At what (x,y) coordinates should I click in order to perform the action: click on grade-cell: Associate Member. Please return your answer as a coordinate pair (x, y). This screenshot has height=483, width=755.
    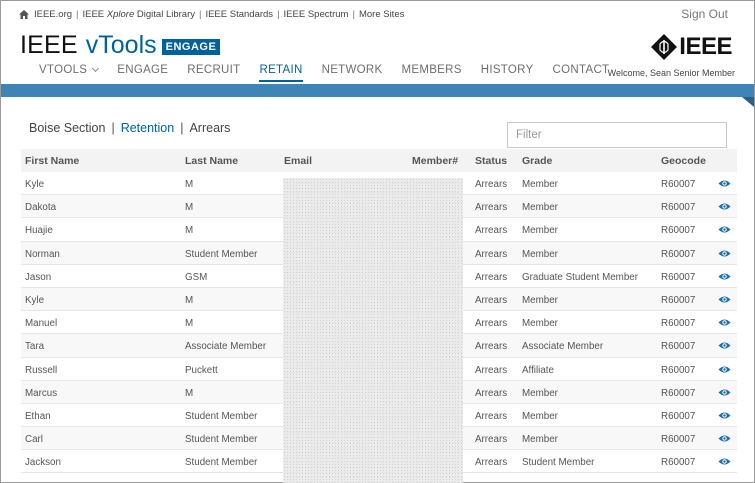
    Looking at the image, I should click on (563, 347).